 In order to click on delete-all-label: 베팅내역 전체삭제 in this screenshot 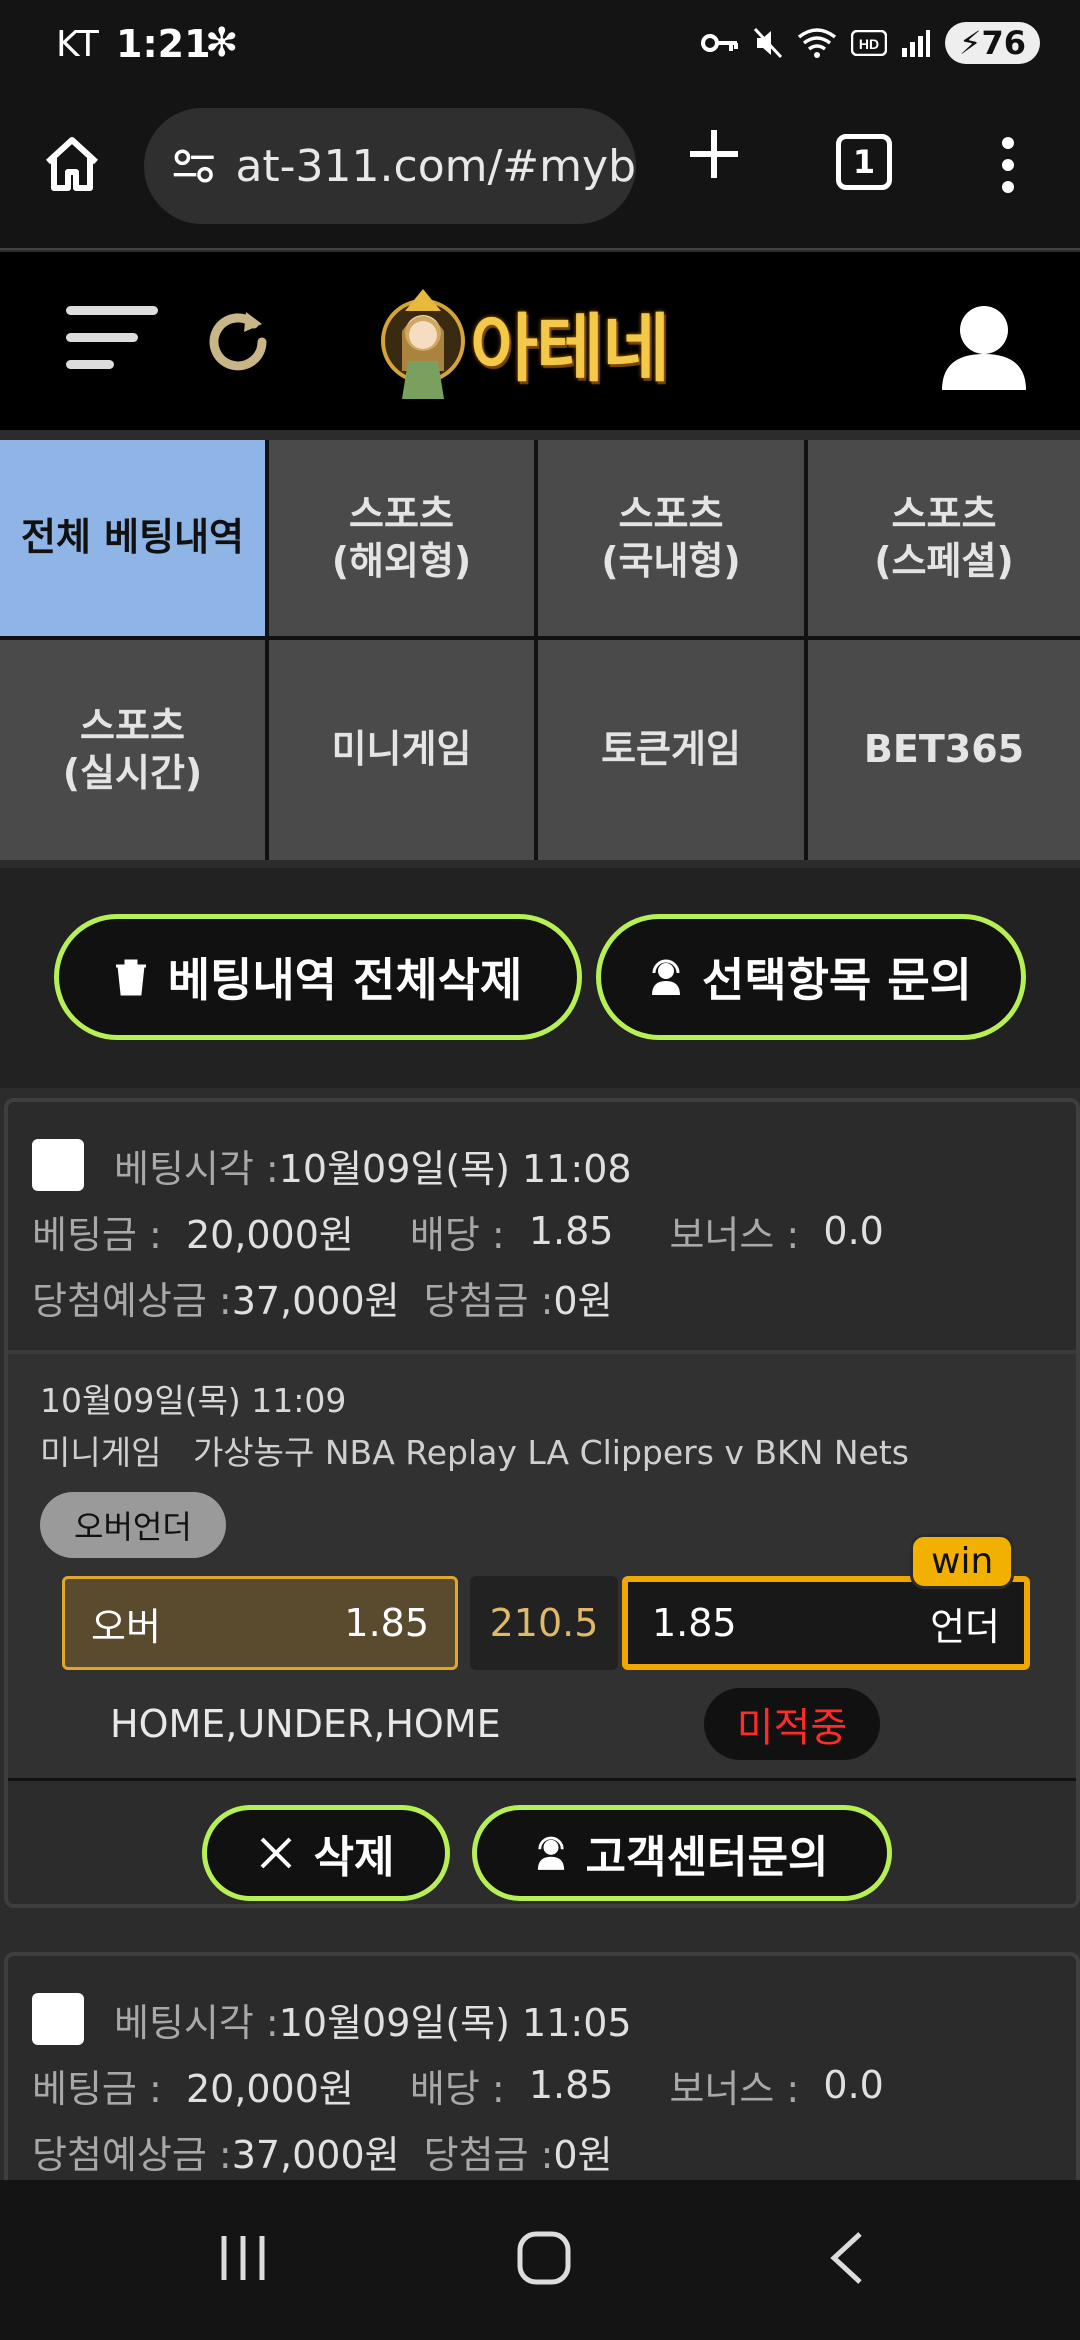, I will do `click(345, 980)`.